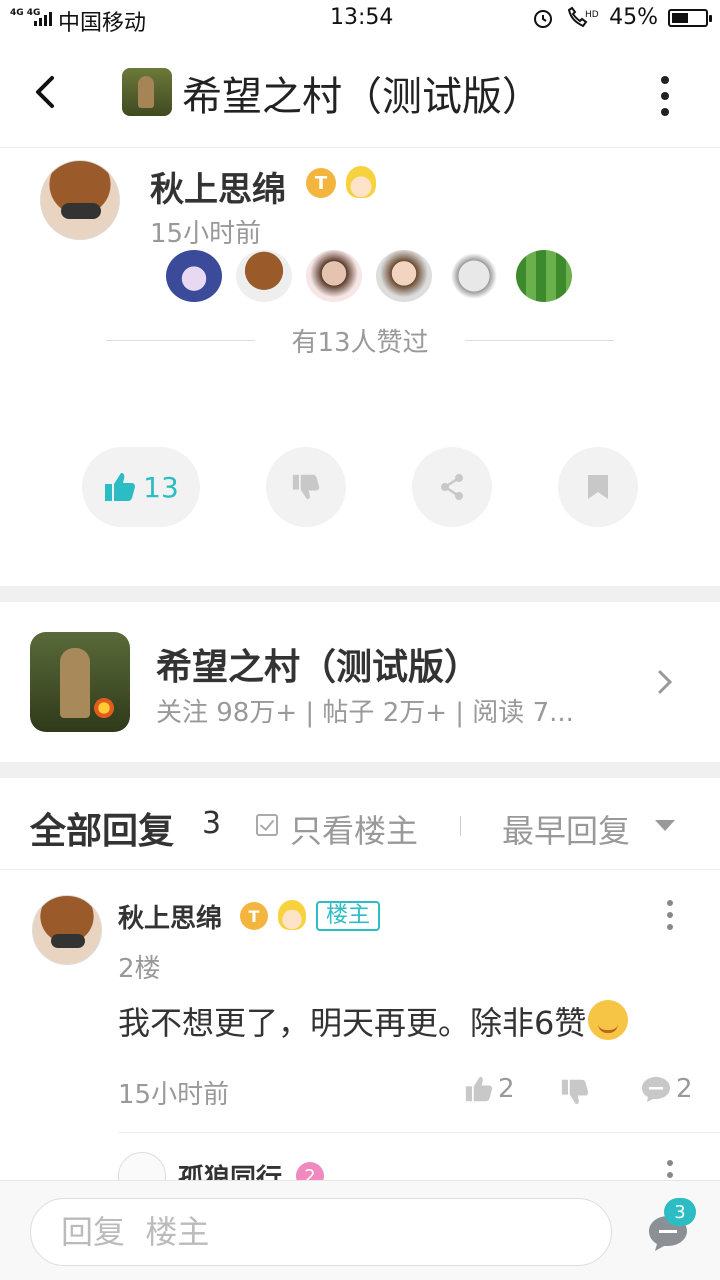  Describe the element at coordinates (543, 18) in the screenshot. I see `alarm-icon` at that location.